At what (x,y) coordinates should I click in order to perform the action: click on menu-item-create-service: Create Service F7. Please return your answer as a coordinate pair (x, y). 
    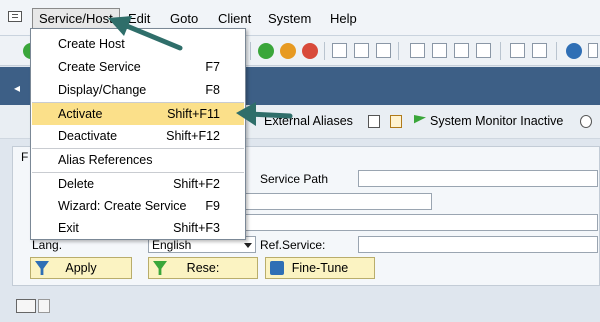
    Looking at the image, I should click on (138, 67).